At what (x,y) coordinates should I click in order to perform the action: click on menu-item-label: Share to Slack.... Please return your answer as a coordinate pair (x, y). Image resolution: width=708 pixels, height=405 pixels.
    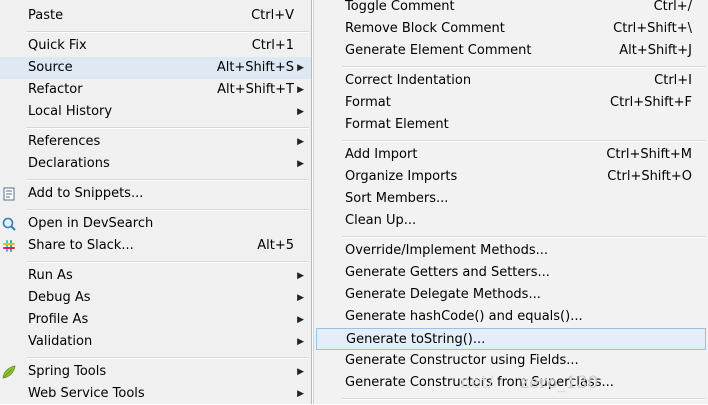
    Looking at the image, I should click on (81, 245).